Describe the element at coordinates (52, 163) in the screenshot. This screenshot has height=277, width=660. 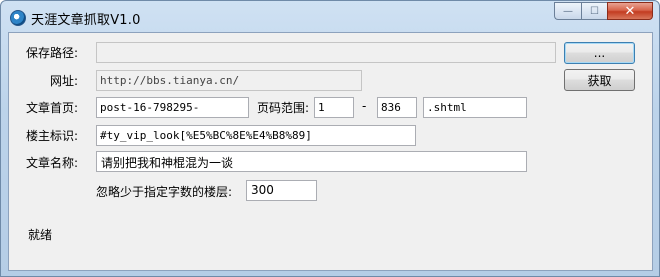
I see `article-name-label: 文章名称:` at that location.